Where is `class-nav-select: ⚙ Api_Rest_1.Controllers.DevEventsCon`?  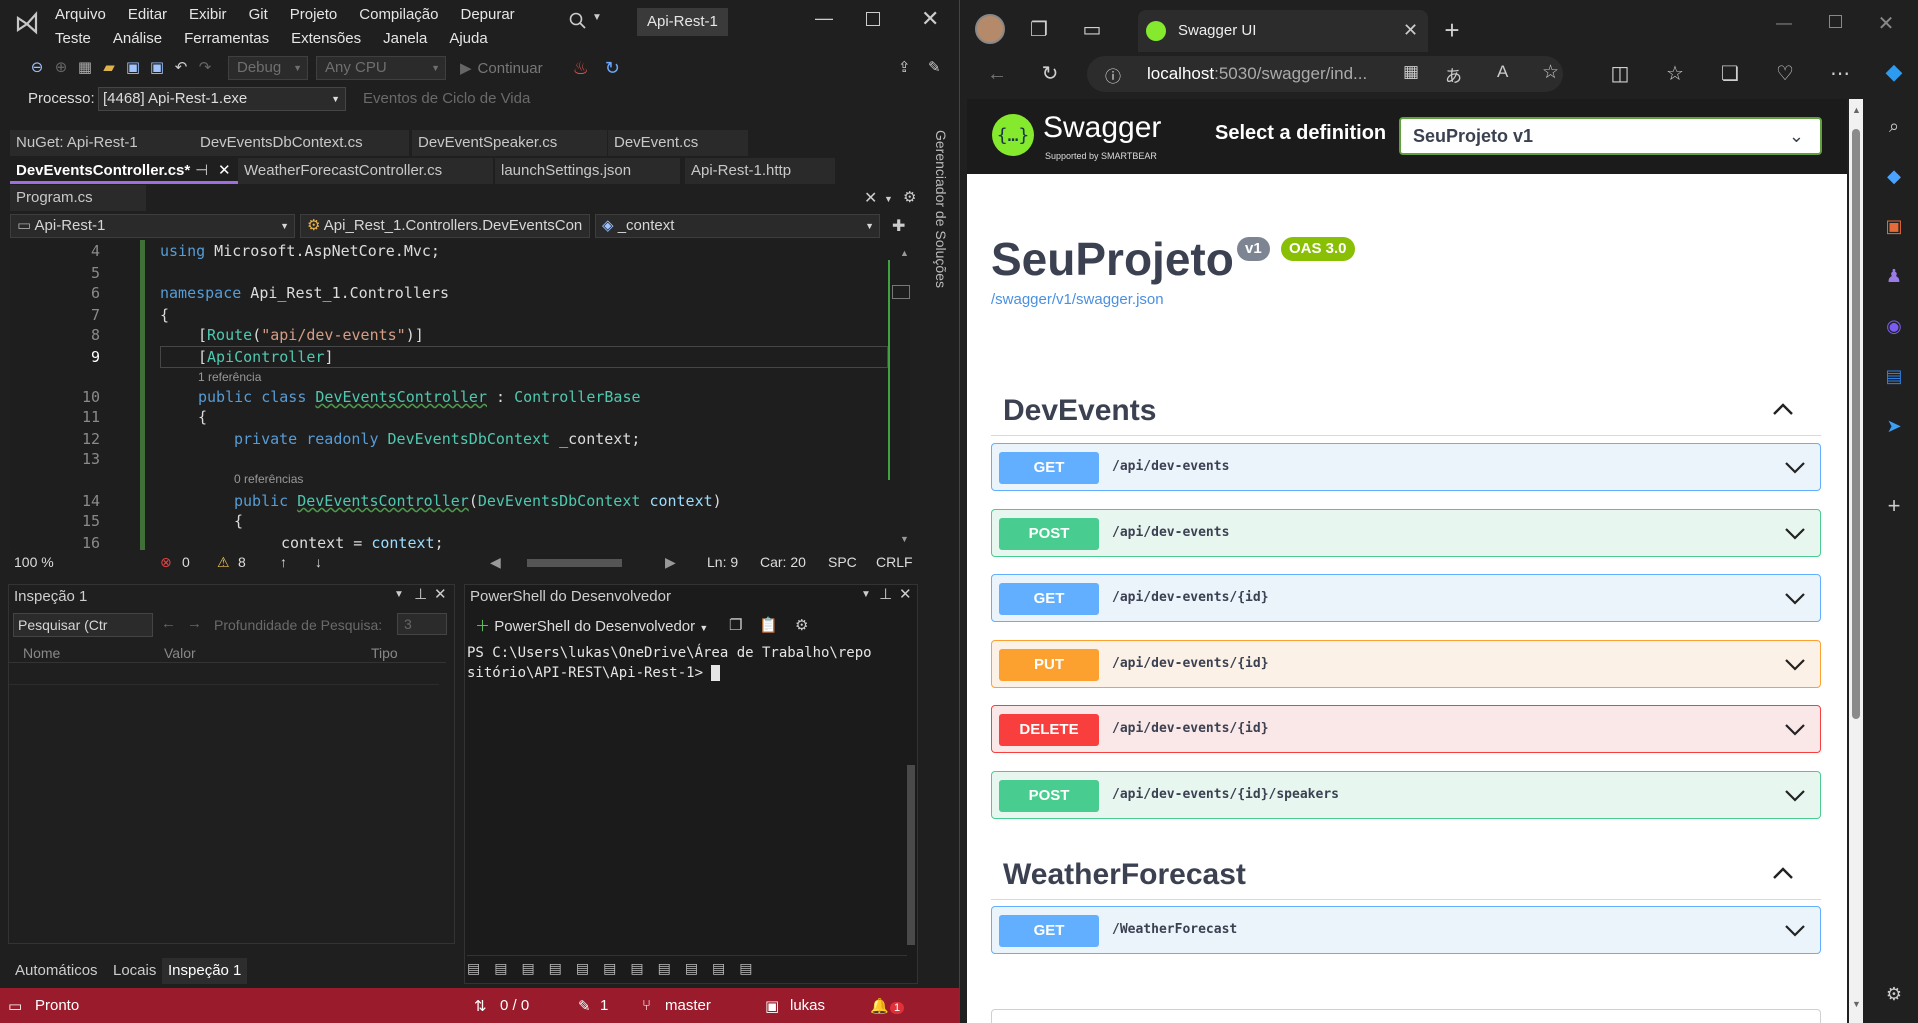
class-nav-select: ⚙ Api_Rest_1.Controllers.DevEventsCon is located at coordinates (445, 226).